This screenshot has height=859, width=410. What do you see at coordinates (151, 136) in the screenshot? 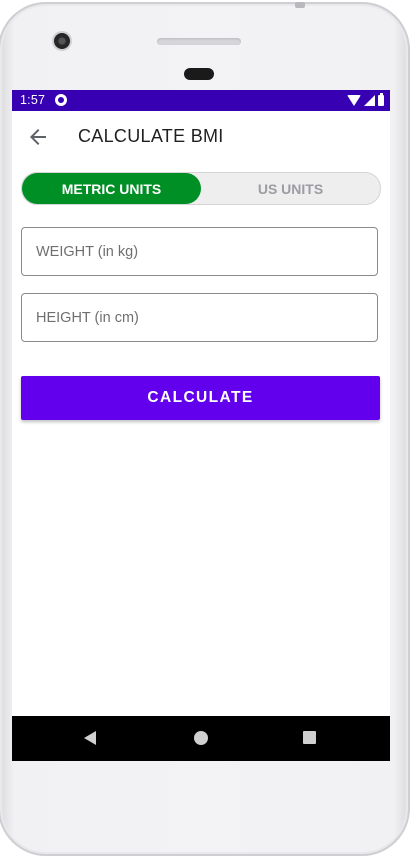
I see `page-title: CALCULATE BMI` at bounding box center [151, 136].